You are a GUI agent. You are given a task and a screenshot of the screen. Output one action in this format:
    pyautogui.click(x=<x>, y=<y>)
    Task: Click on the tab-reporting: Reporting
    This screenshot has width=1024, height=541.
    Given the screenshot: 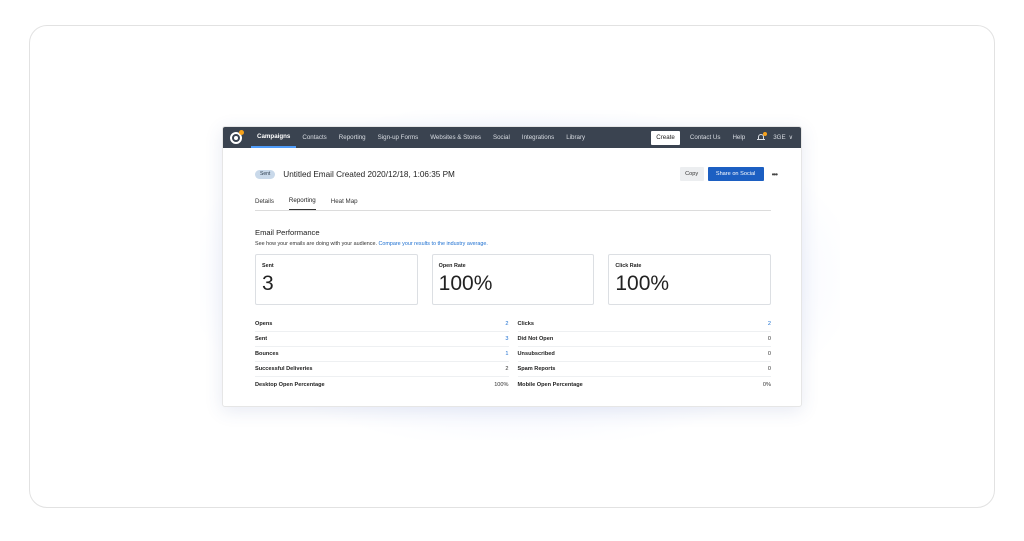 What is the action you would take?
    pyautogui.click(x=302, y=203)
    